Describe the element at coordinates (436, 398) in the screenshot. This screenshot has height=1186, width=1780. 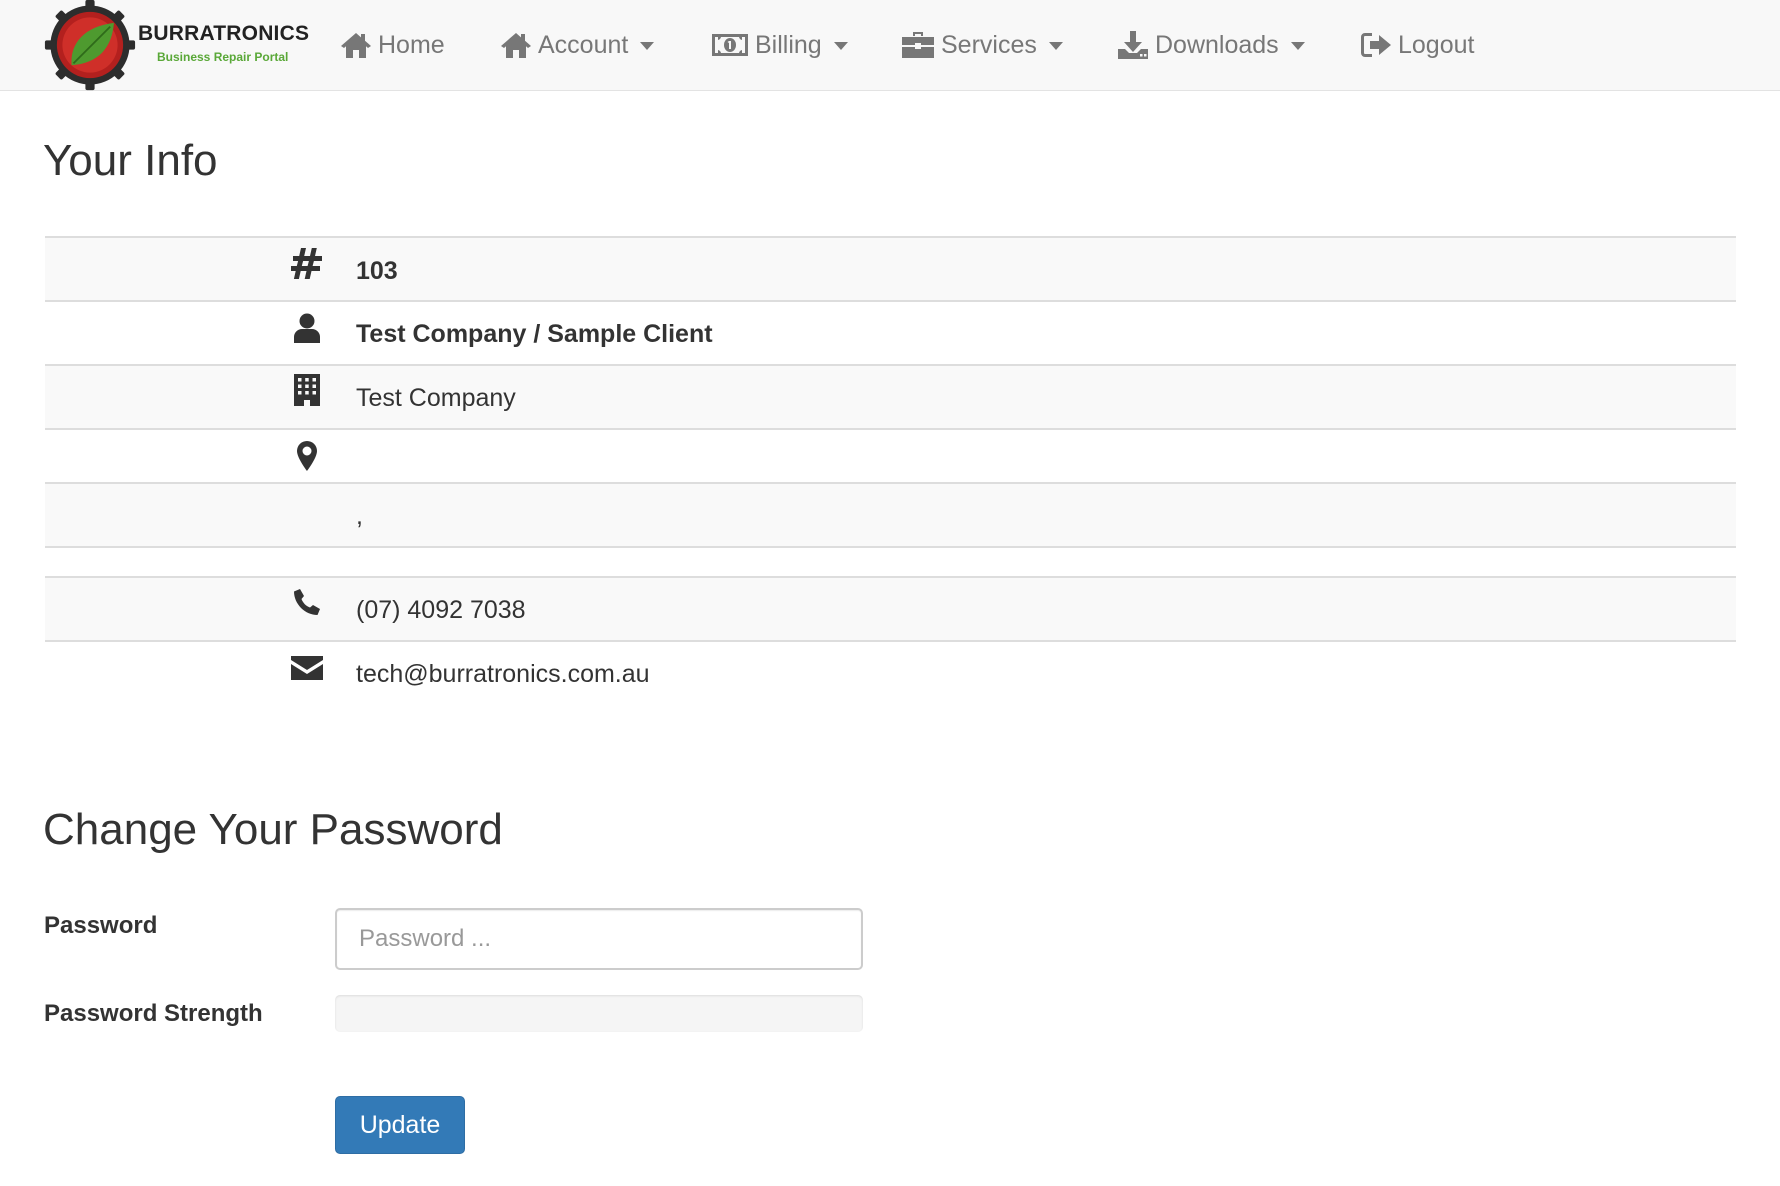
I see `company-name: Test Company` at that location.